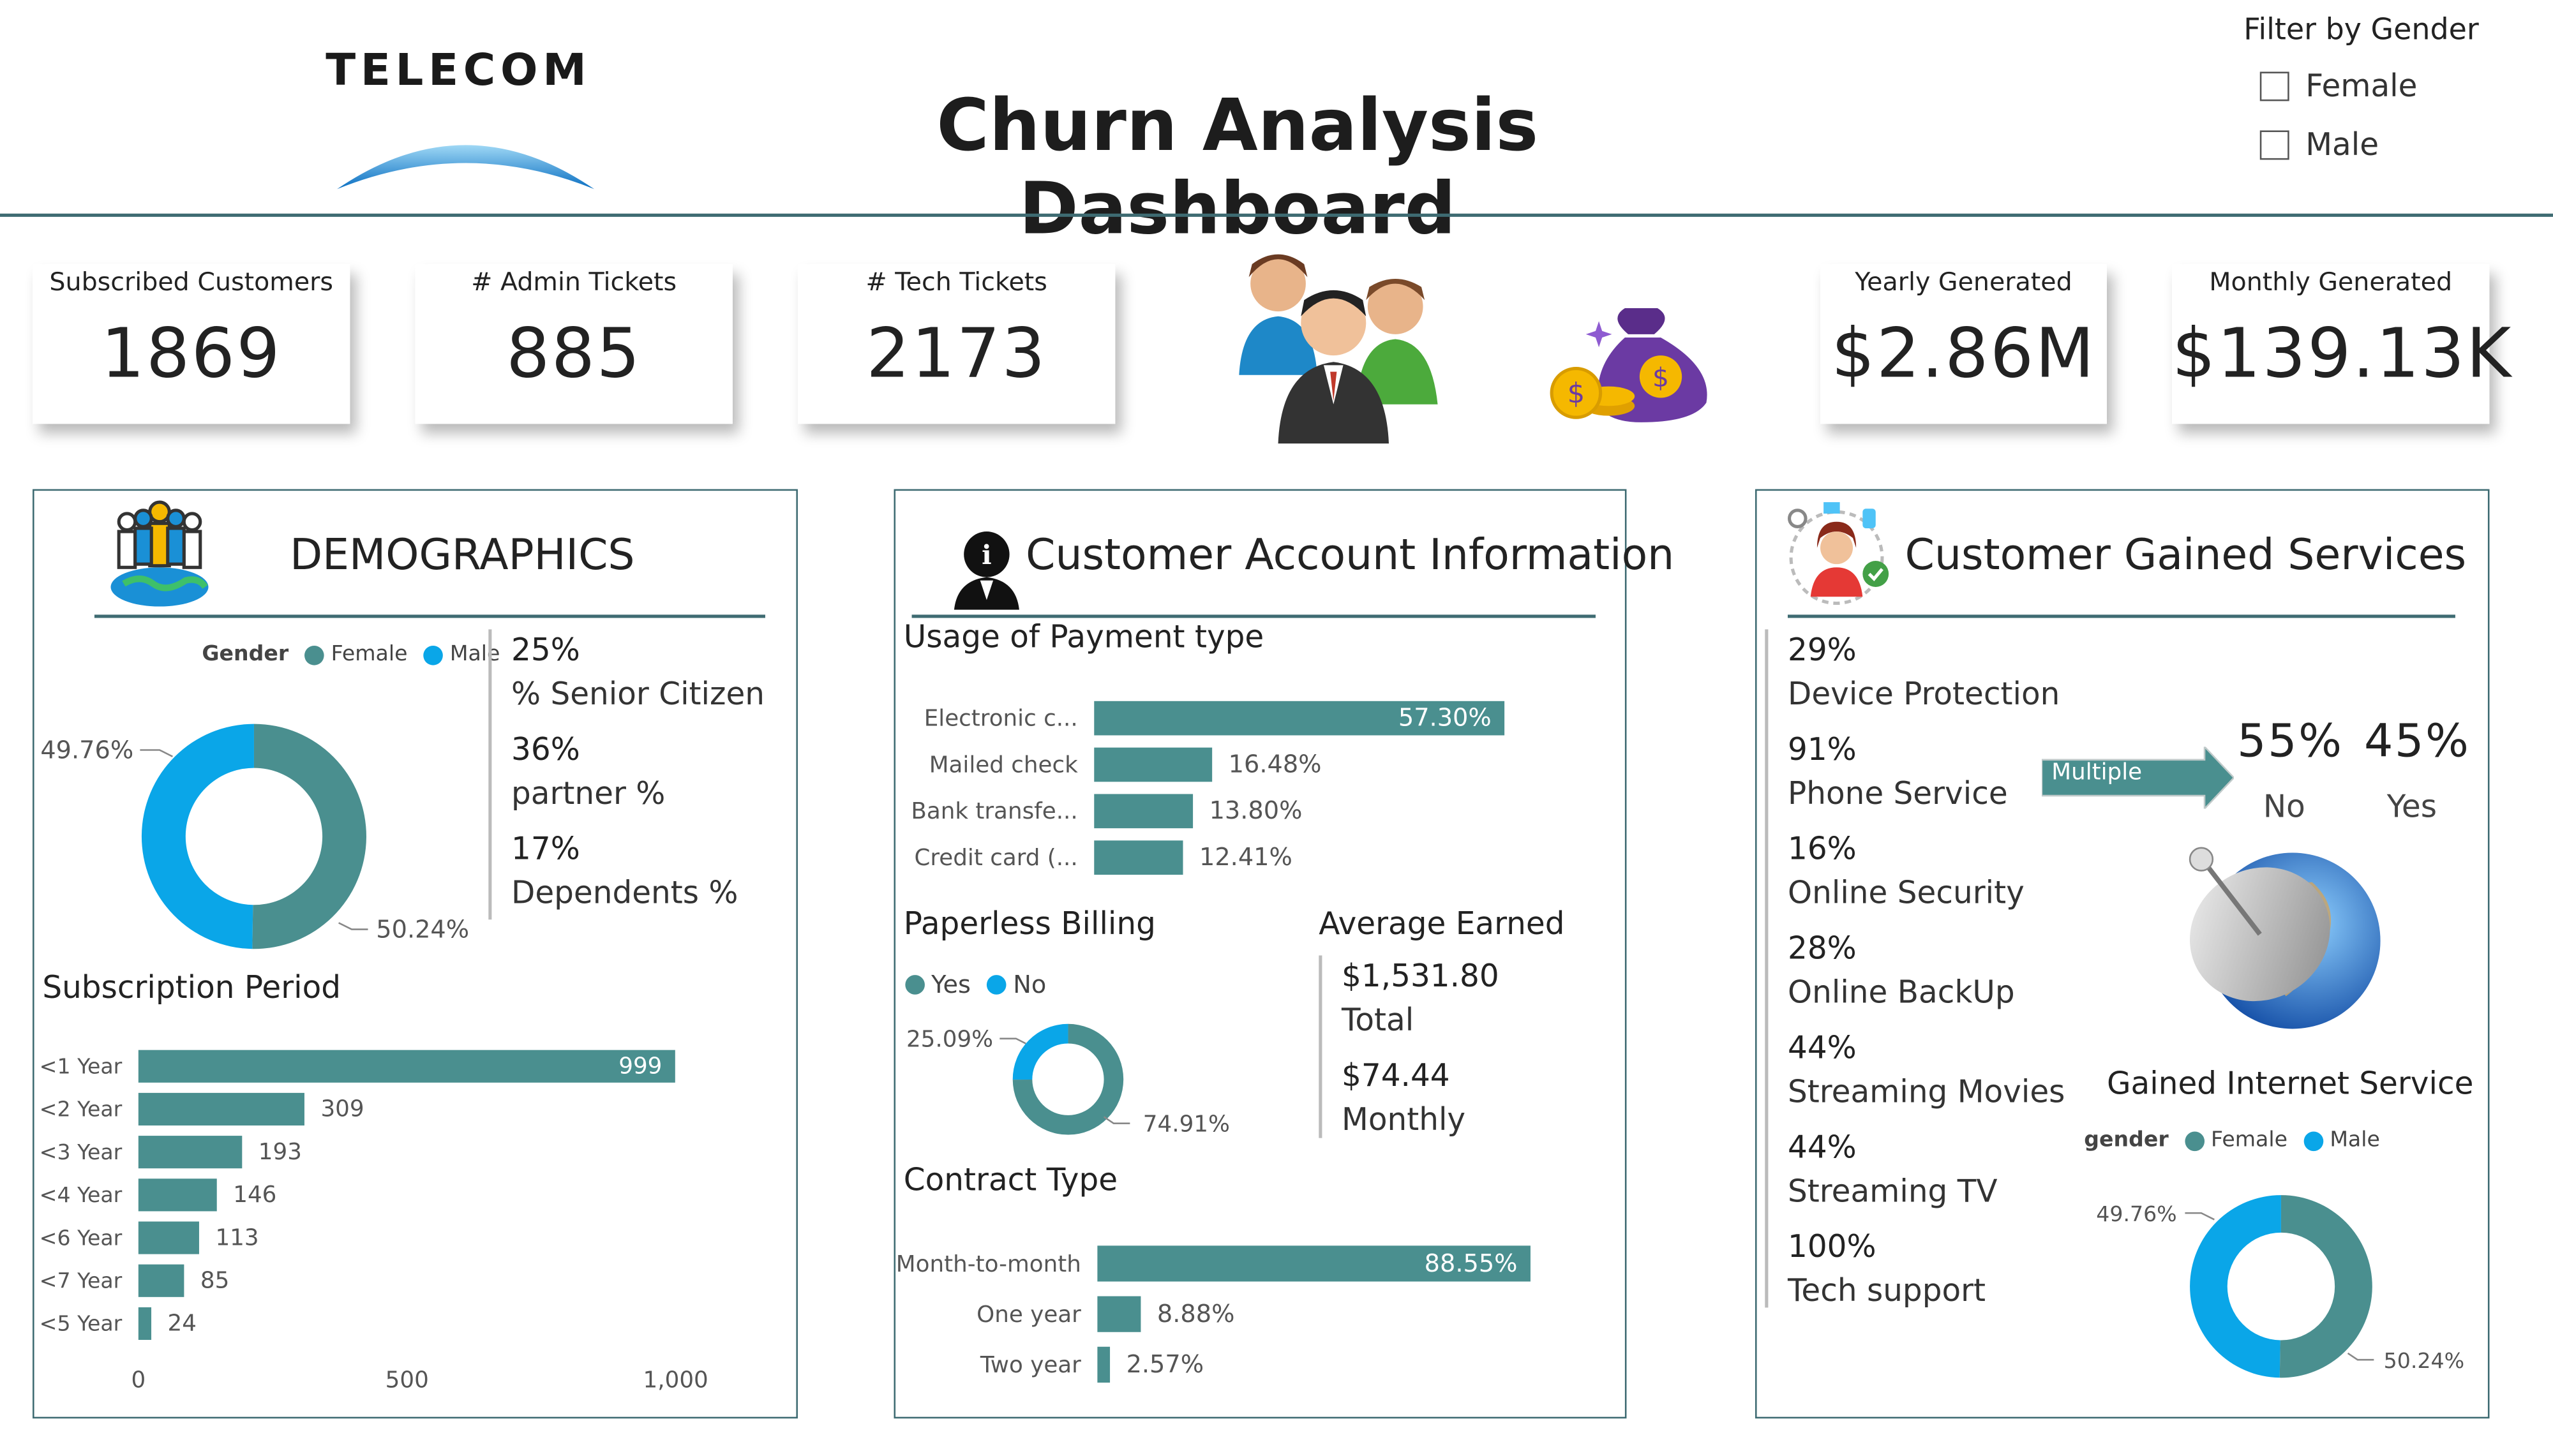  Describe the element at coordinates (1321, 1046) in the screenshot. I see `average-earned-divider` at that location.